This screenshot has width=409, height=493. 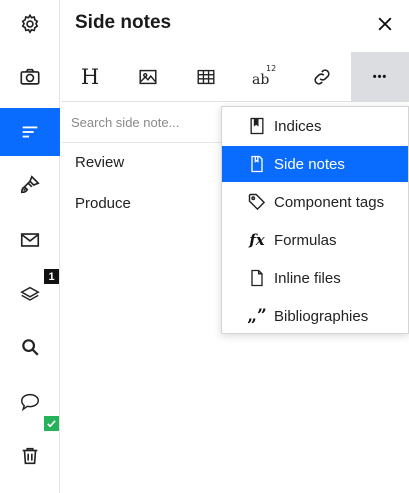 I want to click on image-icon, so click(x=148, y=77).